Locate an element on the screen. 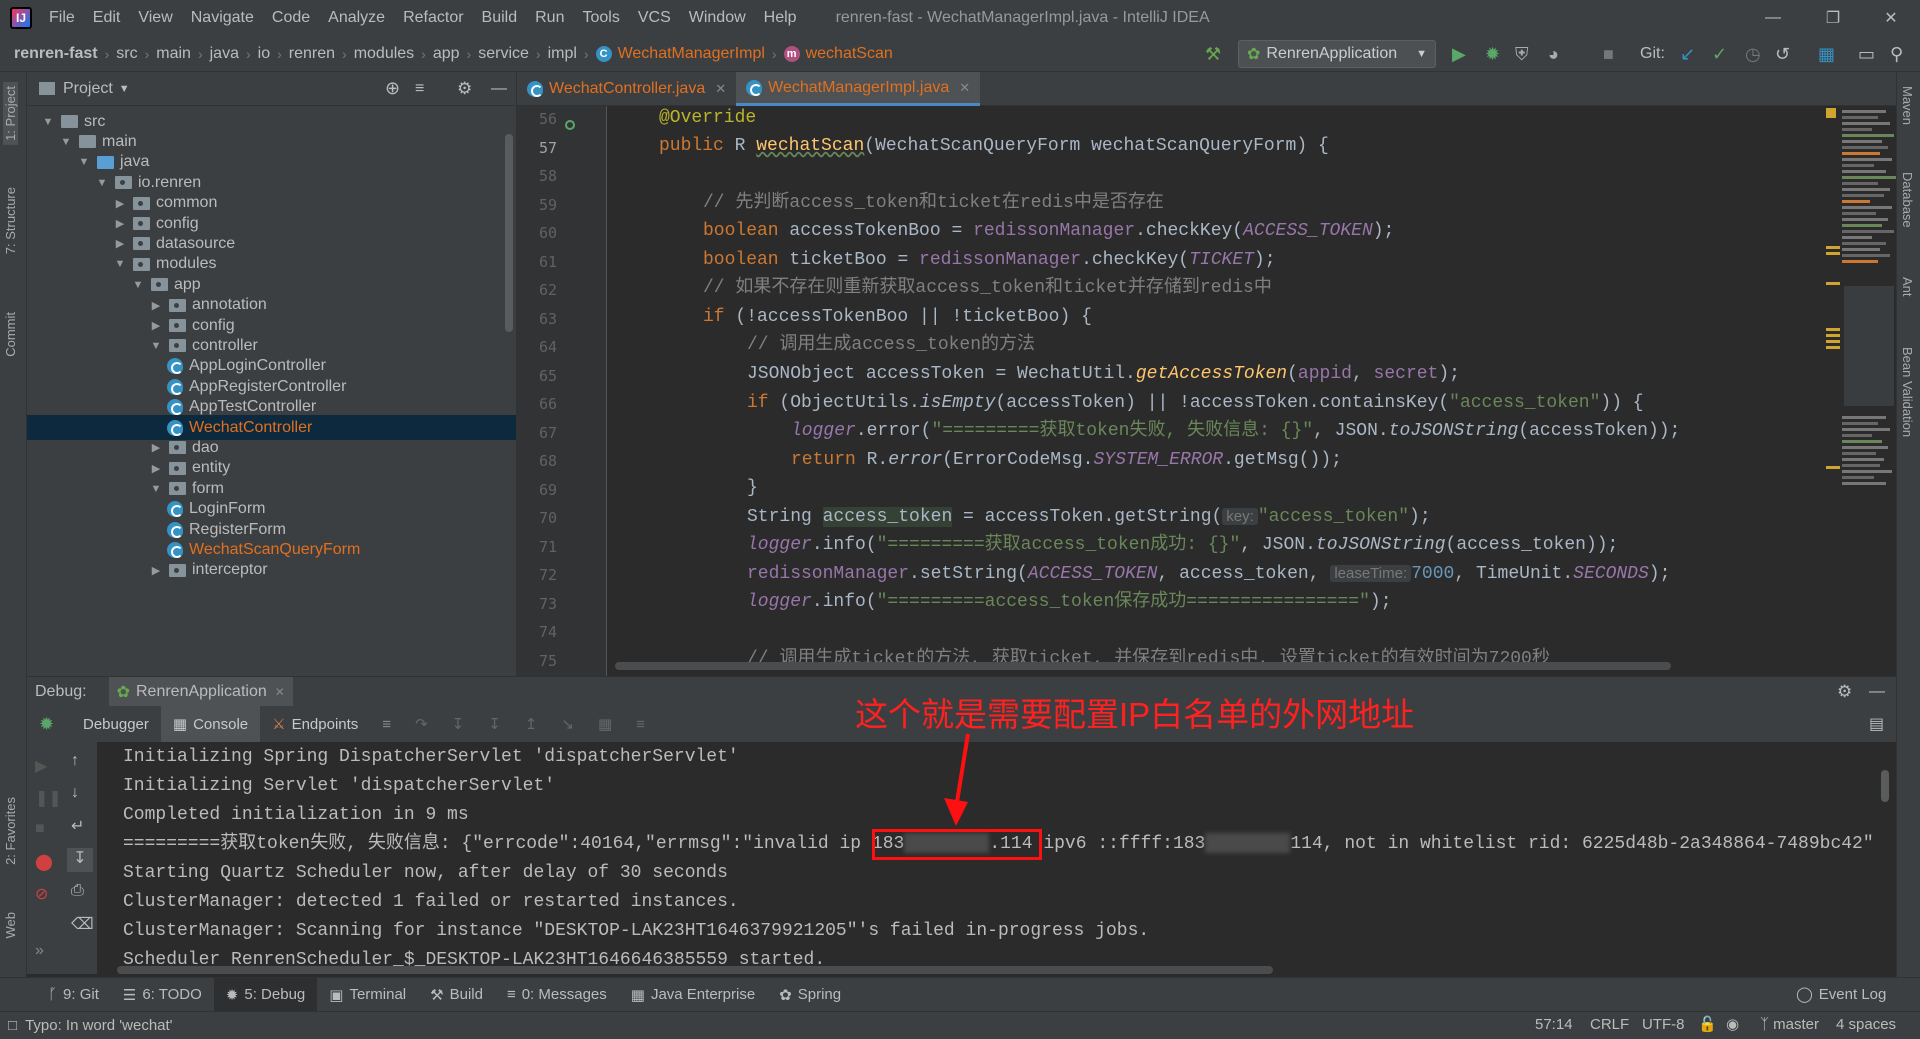  menu-vcs: VCS is located at coordinates (654, 18).